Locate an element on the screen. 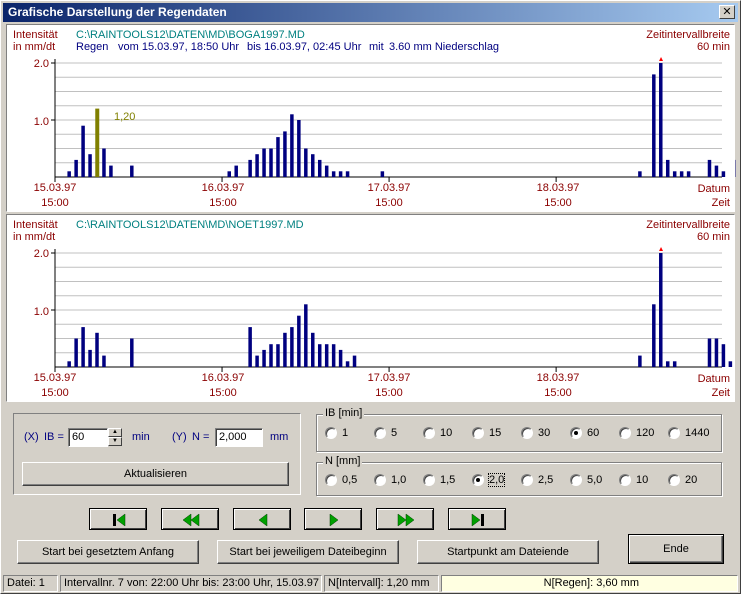  ib-radio-label: 15 is located at coordinates (495, 433).